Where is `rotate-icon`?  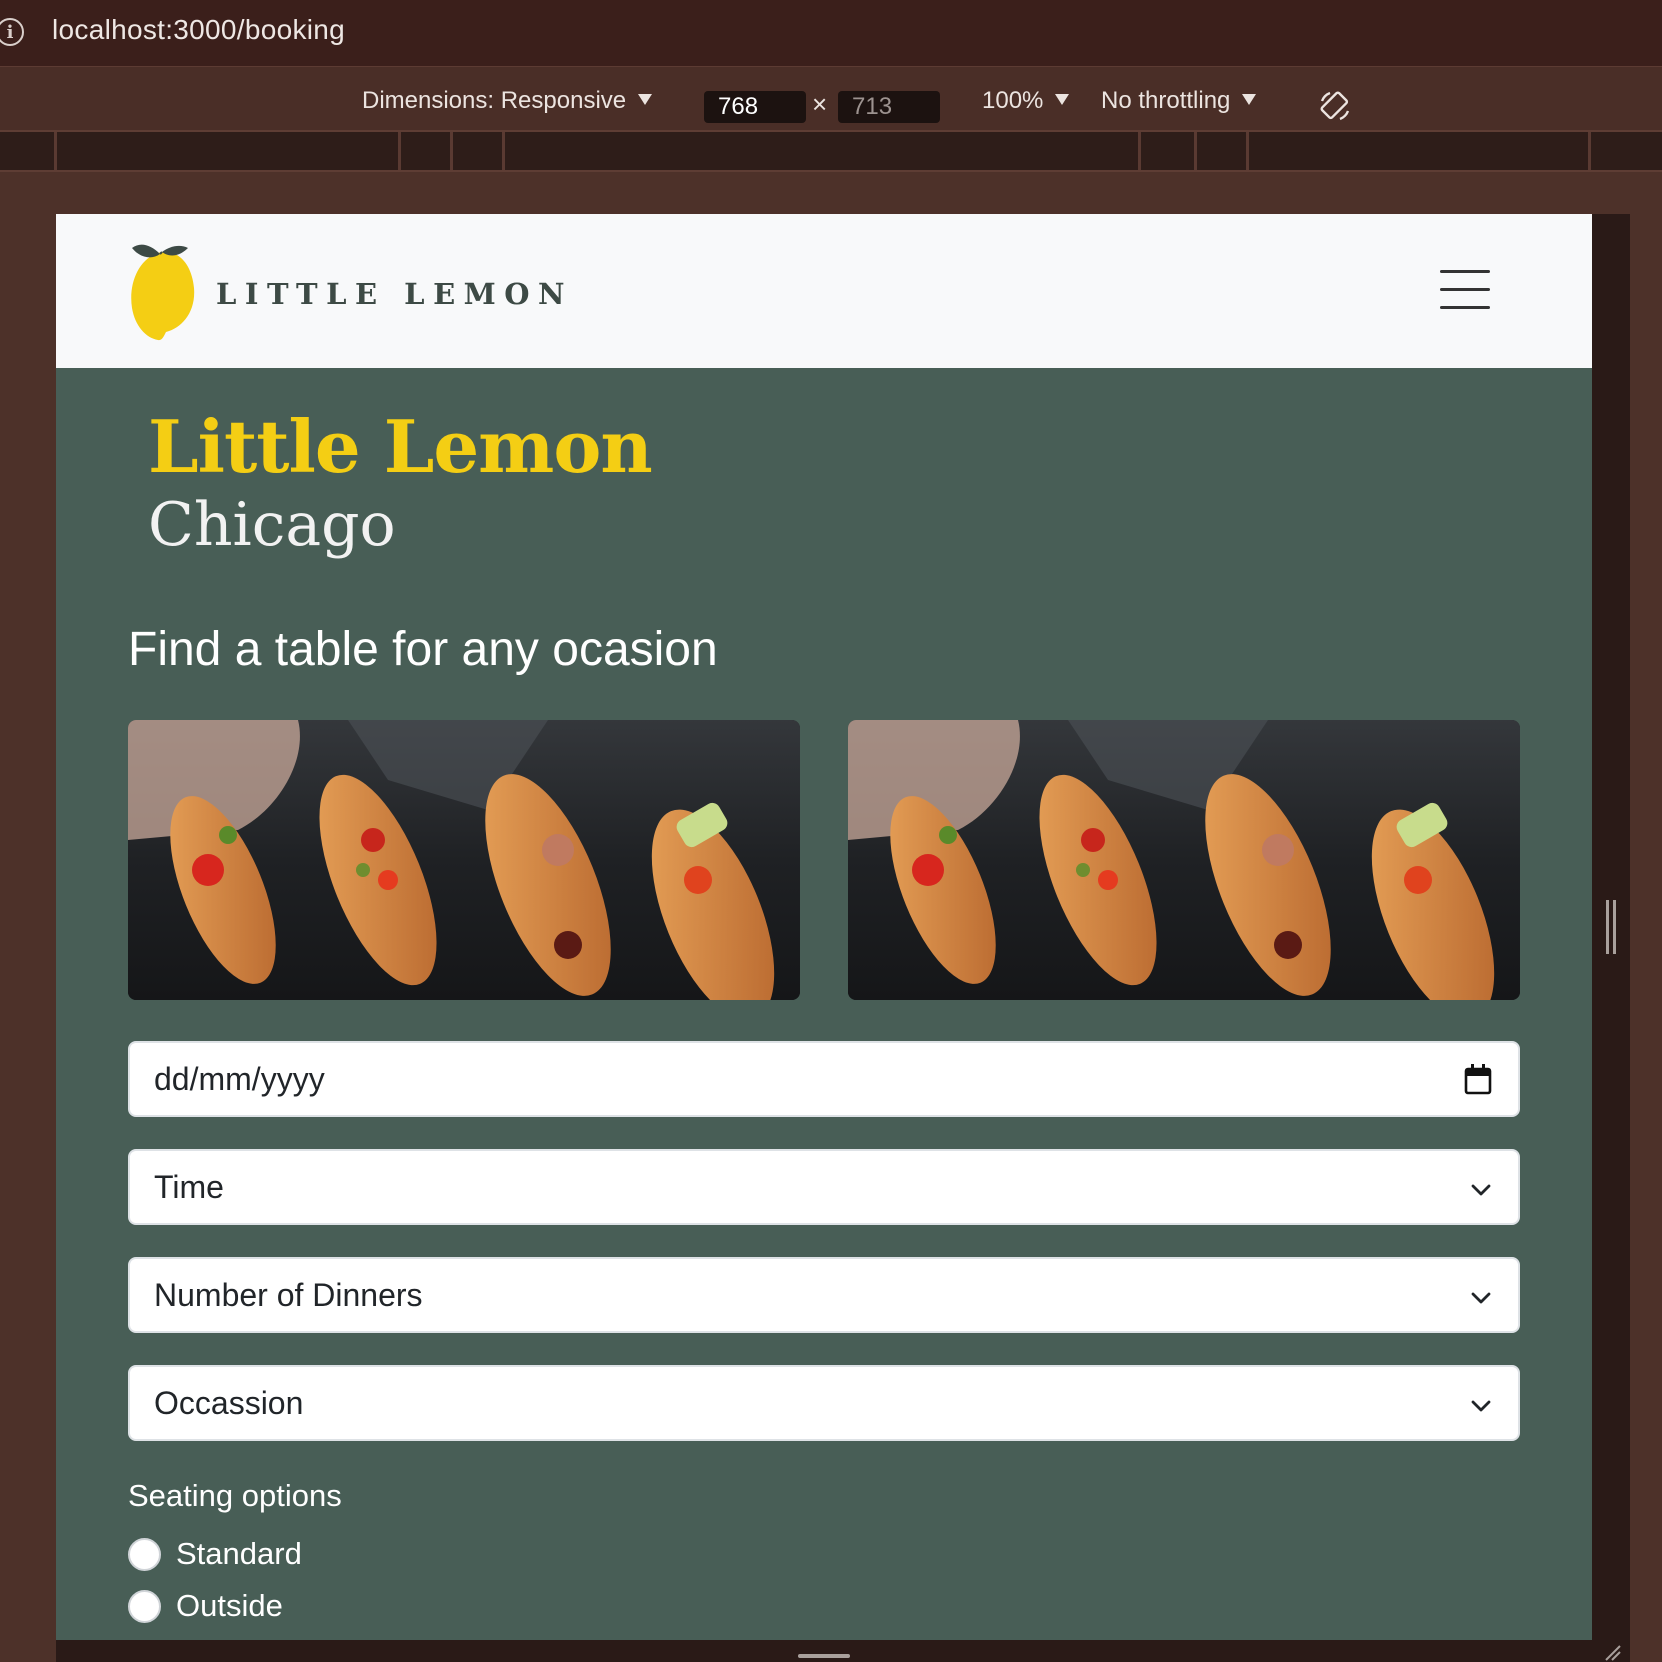
rotate-icon is located at coordinates (1335, 106).